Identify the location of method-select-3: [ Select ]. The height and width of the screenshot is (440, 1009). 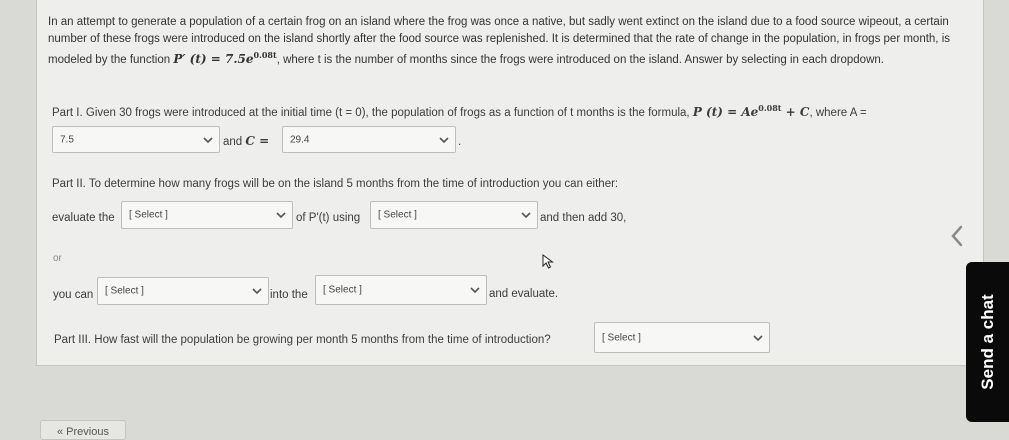
(183, 291).